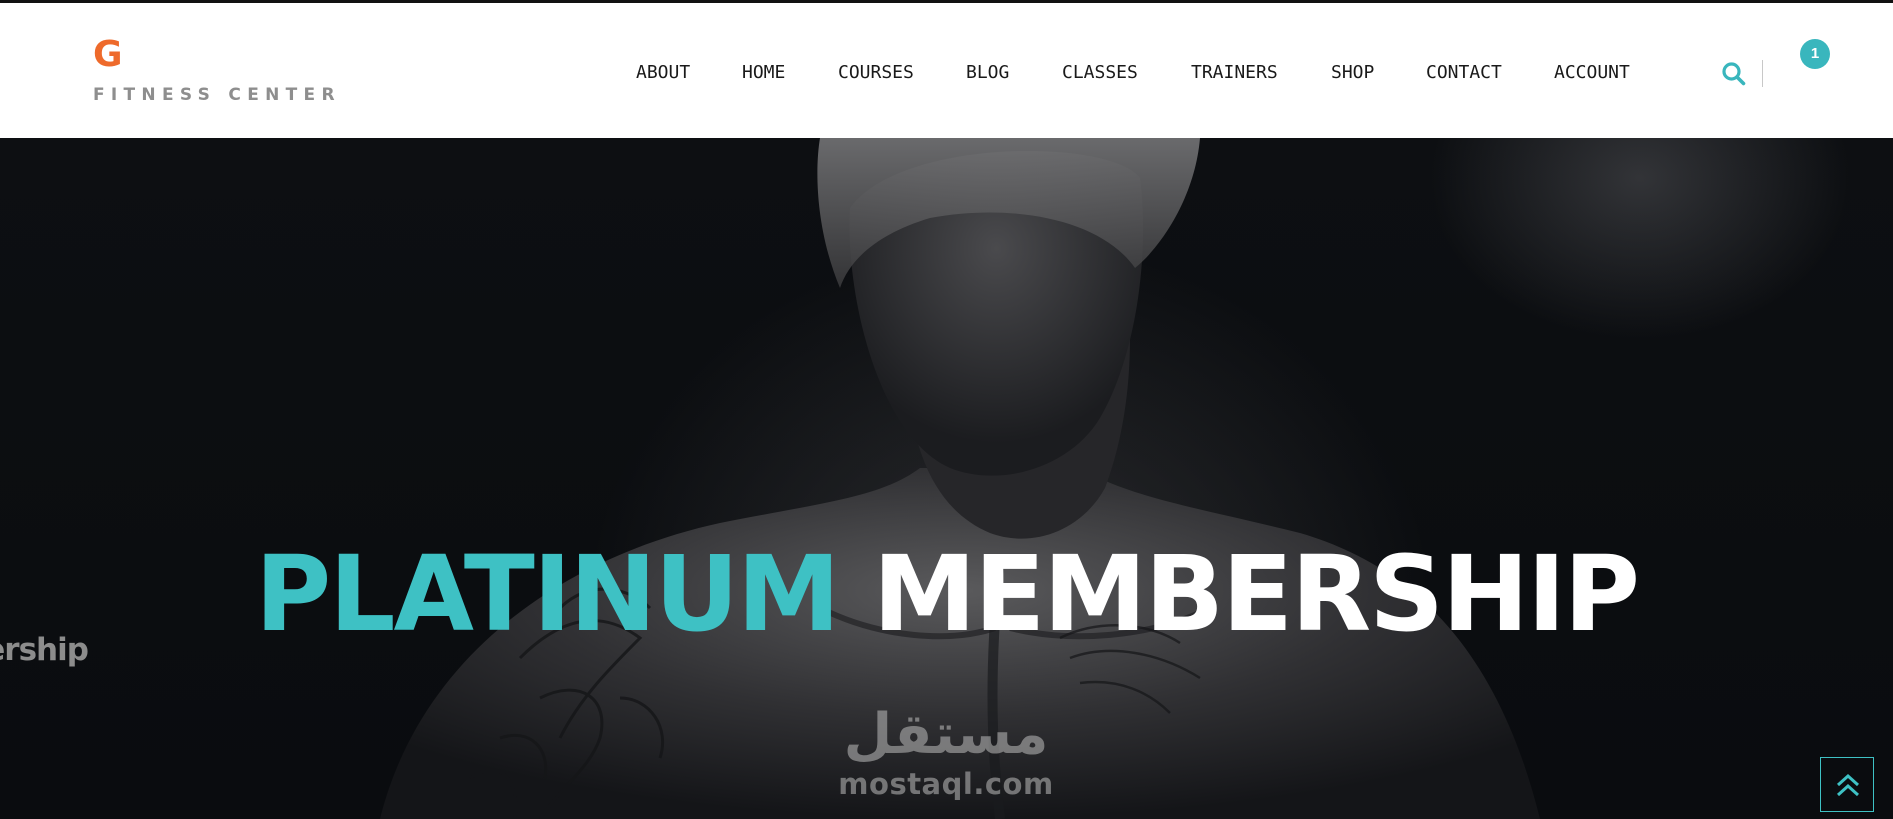 This screenshot has width=1893, height=819. What do you see at coordinates (946, 734) in the screenshot?
I see `watermark-arabic: مستقل` at bounding box center [946, 734].